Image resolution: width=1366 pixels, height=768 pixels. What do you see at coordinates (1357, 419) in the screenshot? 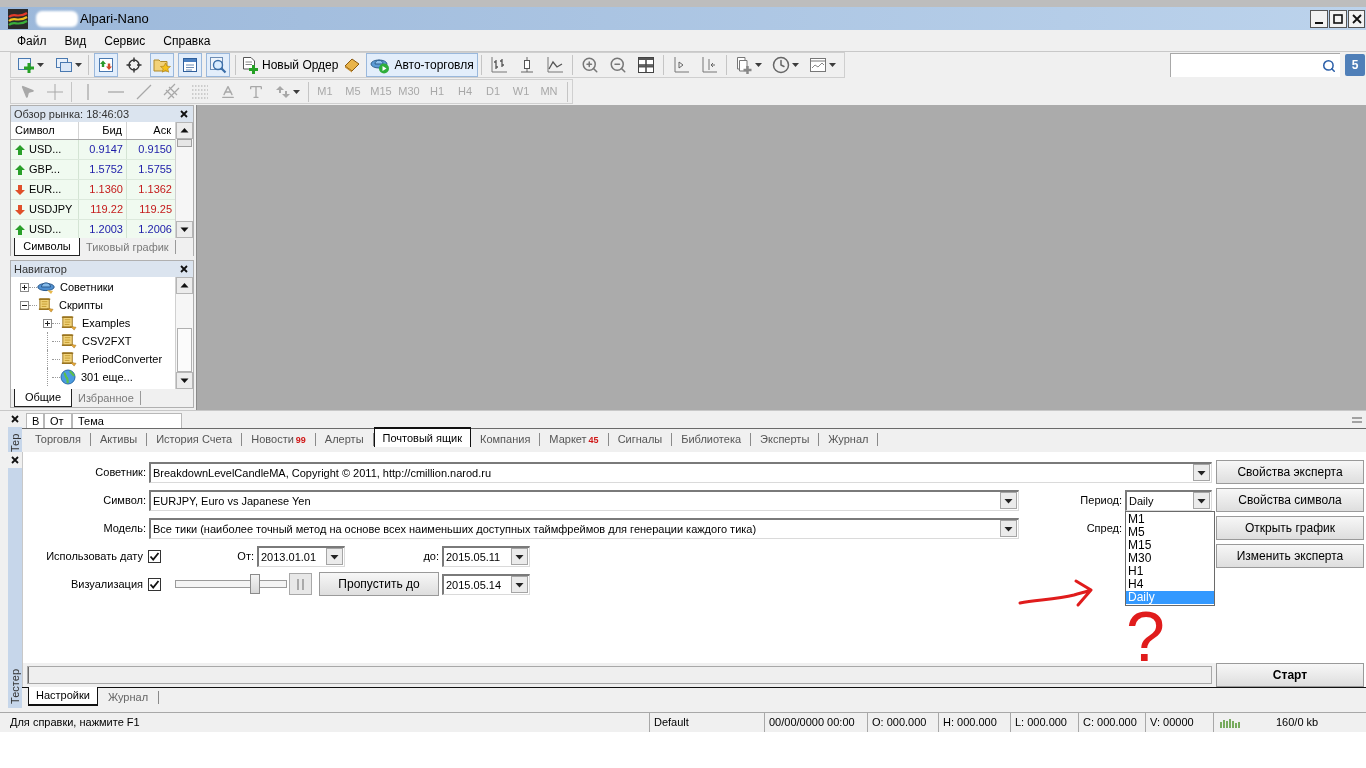
I see `grip-icon` at bounding box center [1357, 419].